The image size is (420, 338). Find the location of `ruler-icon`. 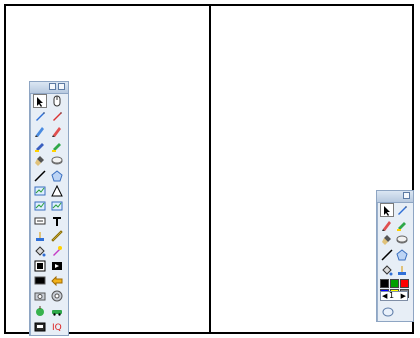

ruler-icon is located at coordinates (57, 236).